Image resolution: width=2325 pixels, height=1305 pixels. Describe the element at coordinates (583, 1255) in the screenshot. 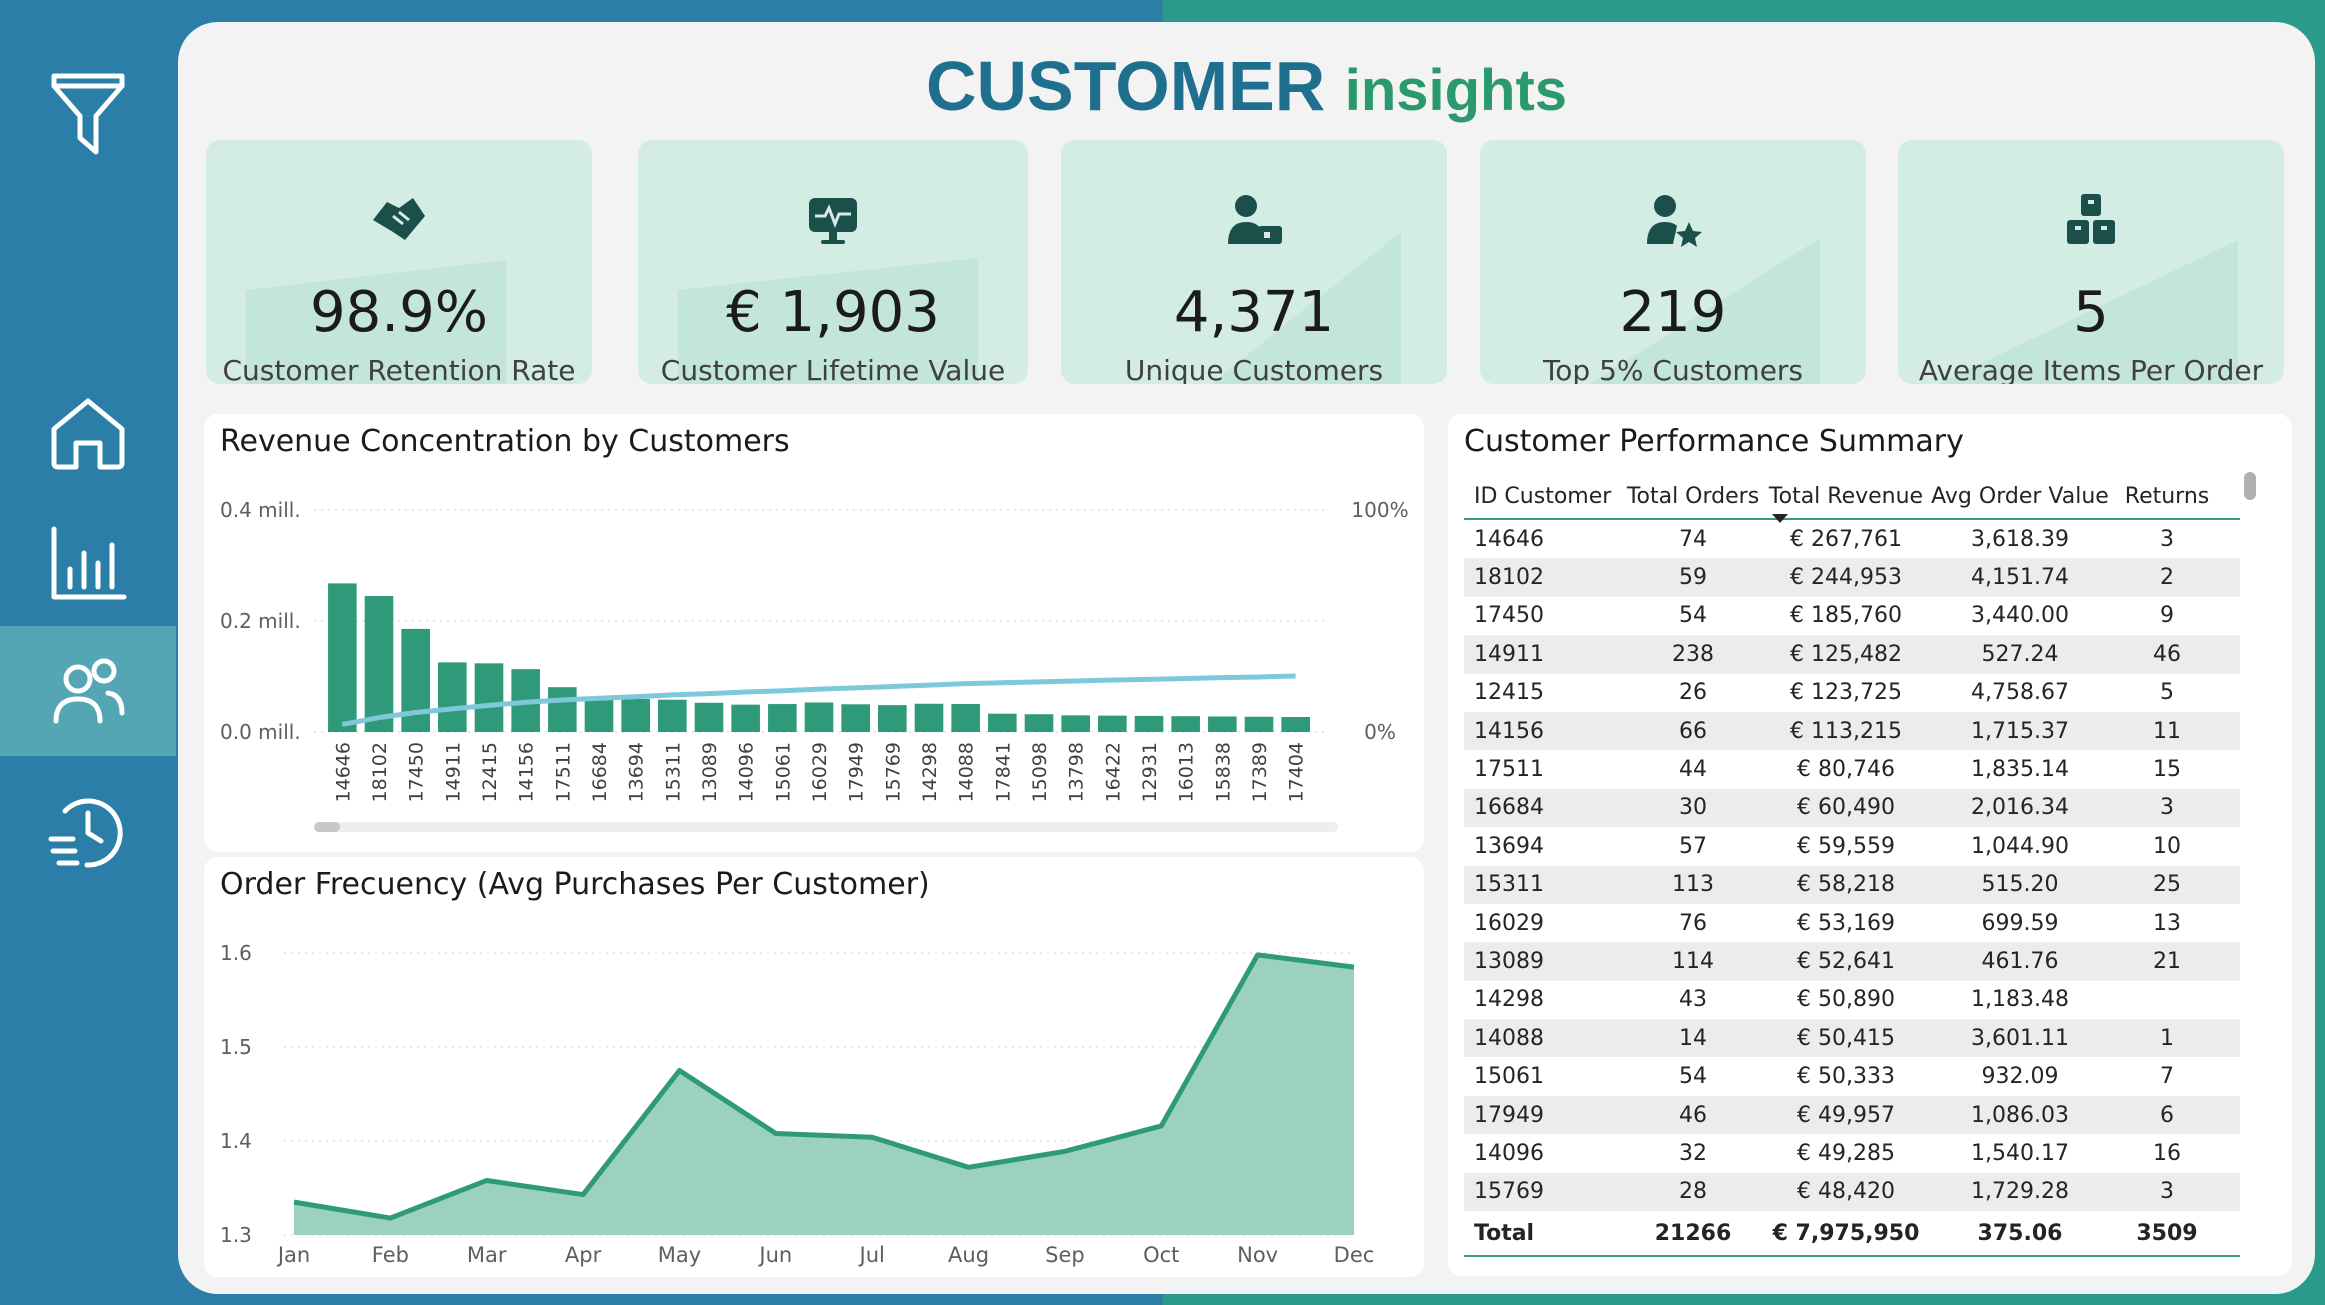

I see `x-axis-tick-label: Apr` at that location.